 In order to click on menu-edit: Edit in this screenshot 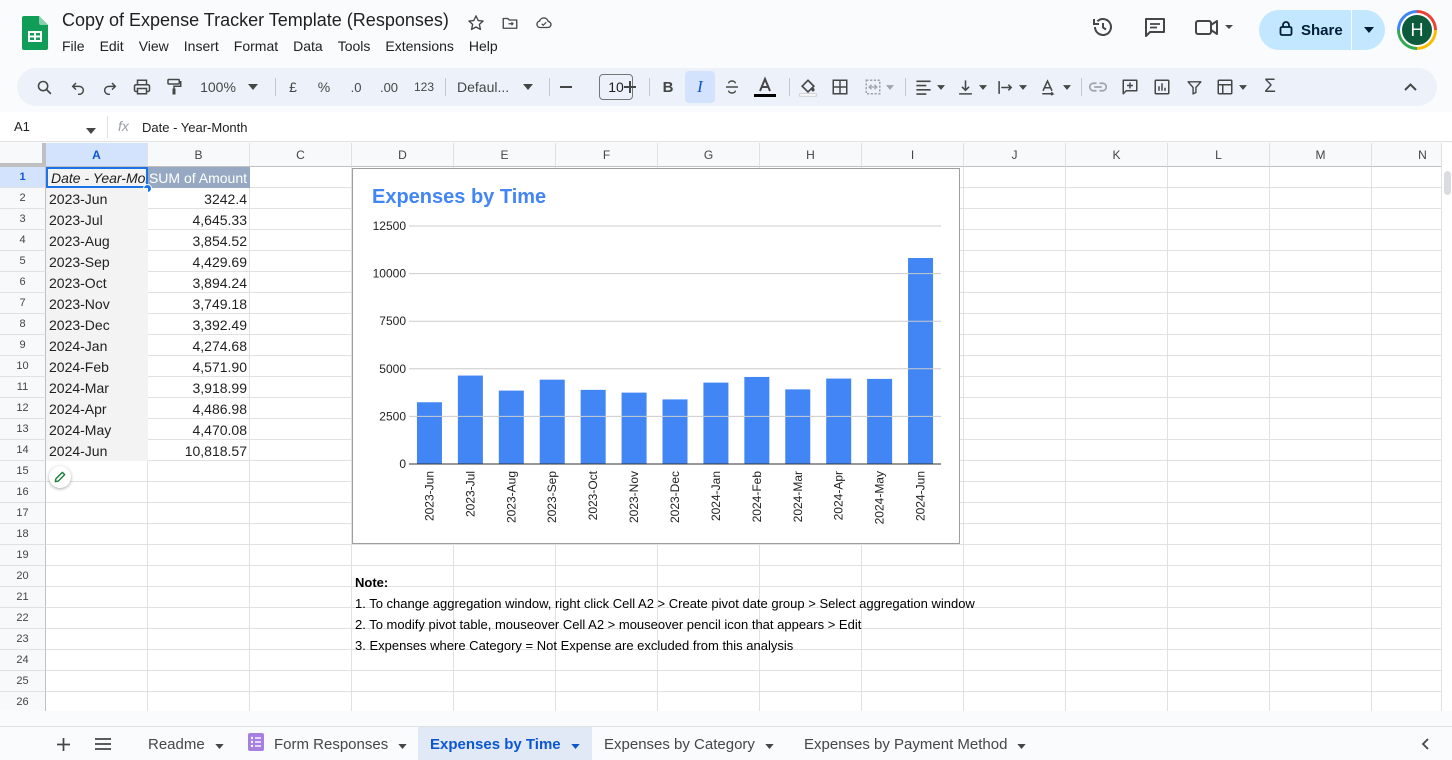, I will do `click(115, 46)`.